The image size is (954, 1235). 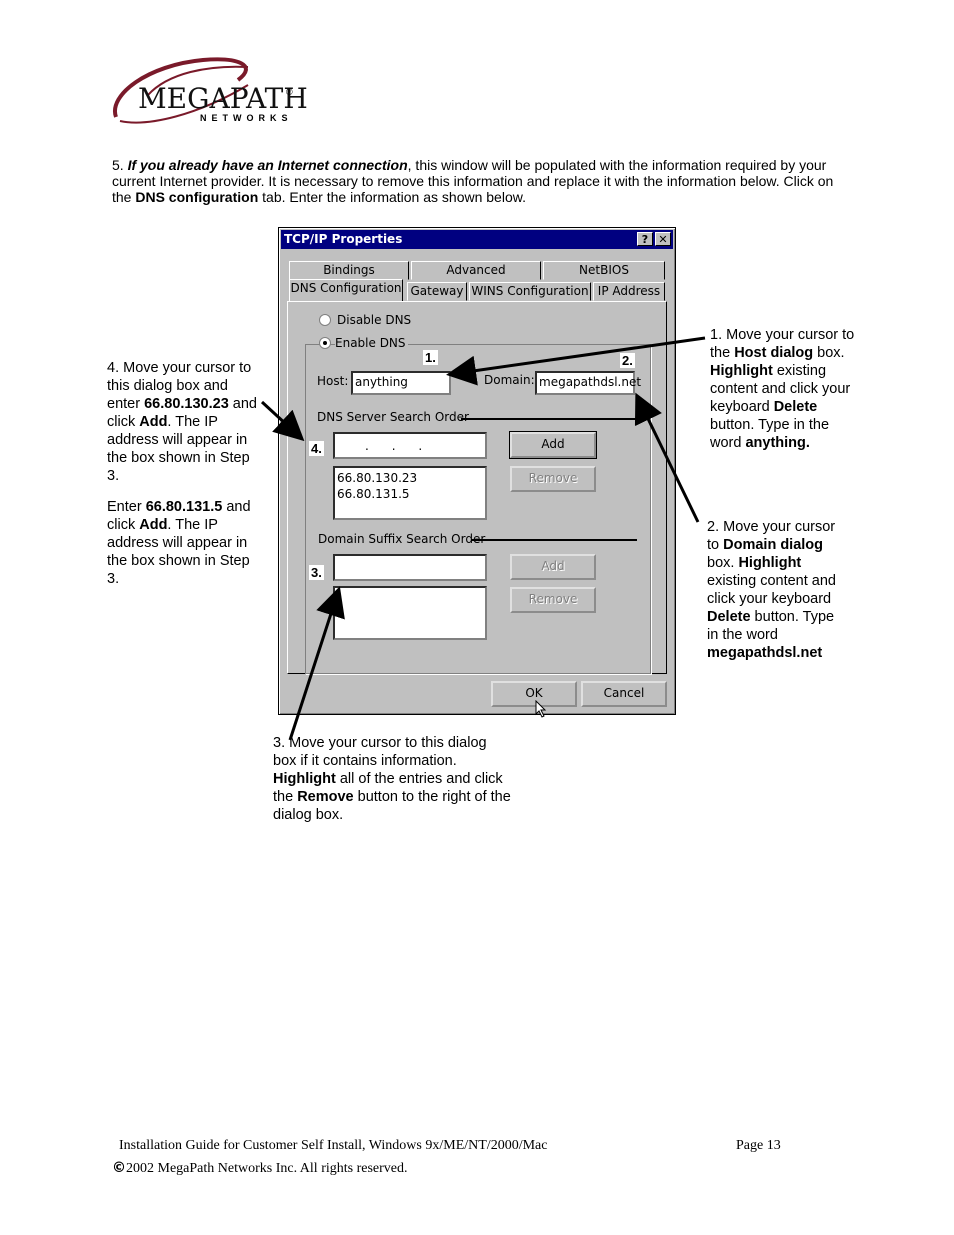 I want to click on list-item: 66.80.131.5, so click(x=411, y=494).